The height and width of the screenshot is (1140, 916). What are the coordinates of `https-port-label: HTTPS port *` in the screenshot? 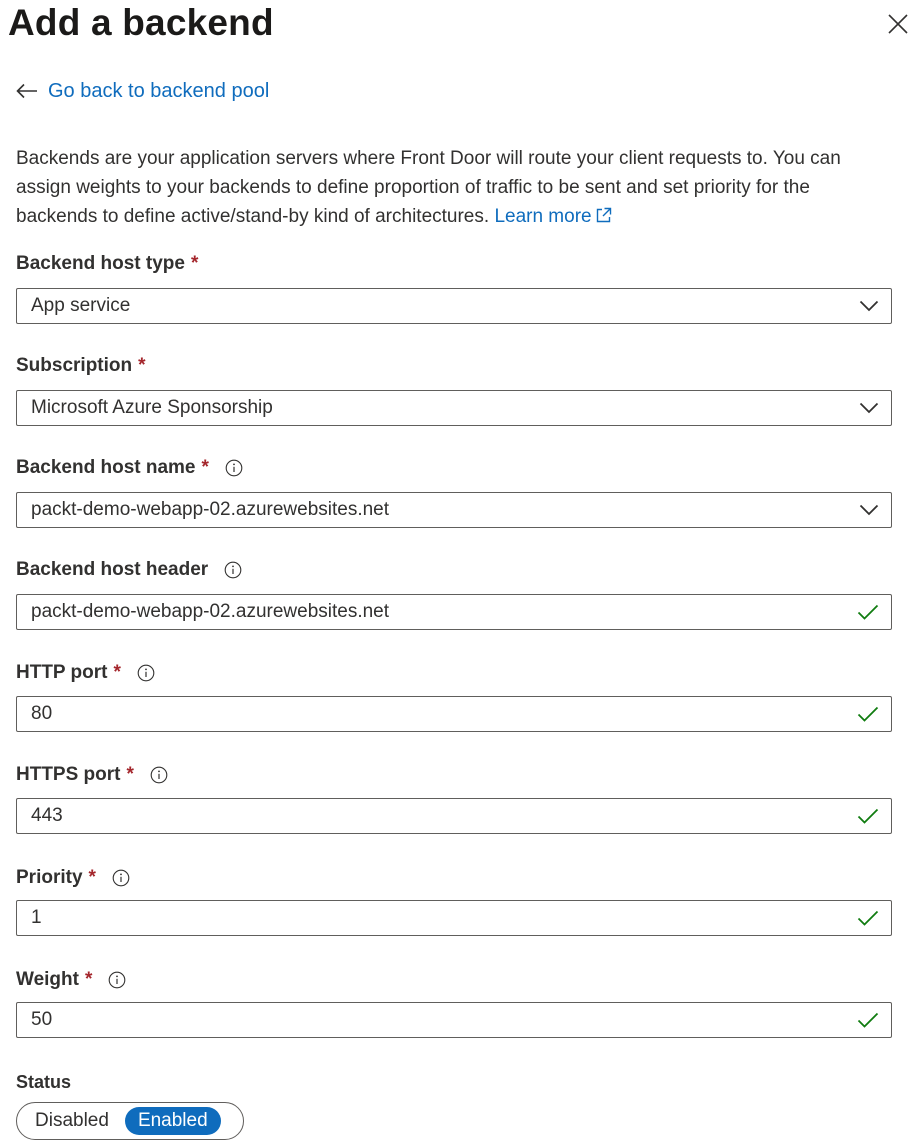 It's located at (92, 775).